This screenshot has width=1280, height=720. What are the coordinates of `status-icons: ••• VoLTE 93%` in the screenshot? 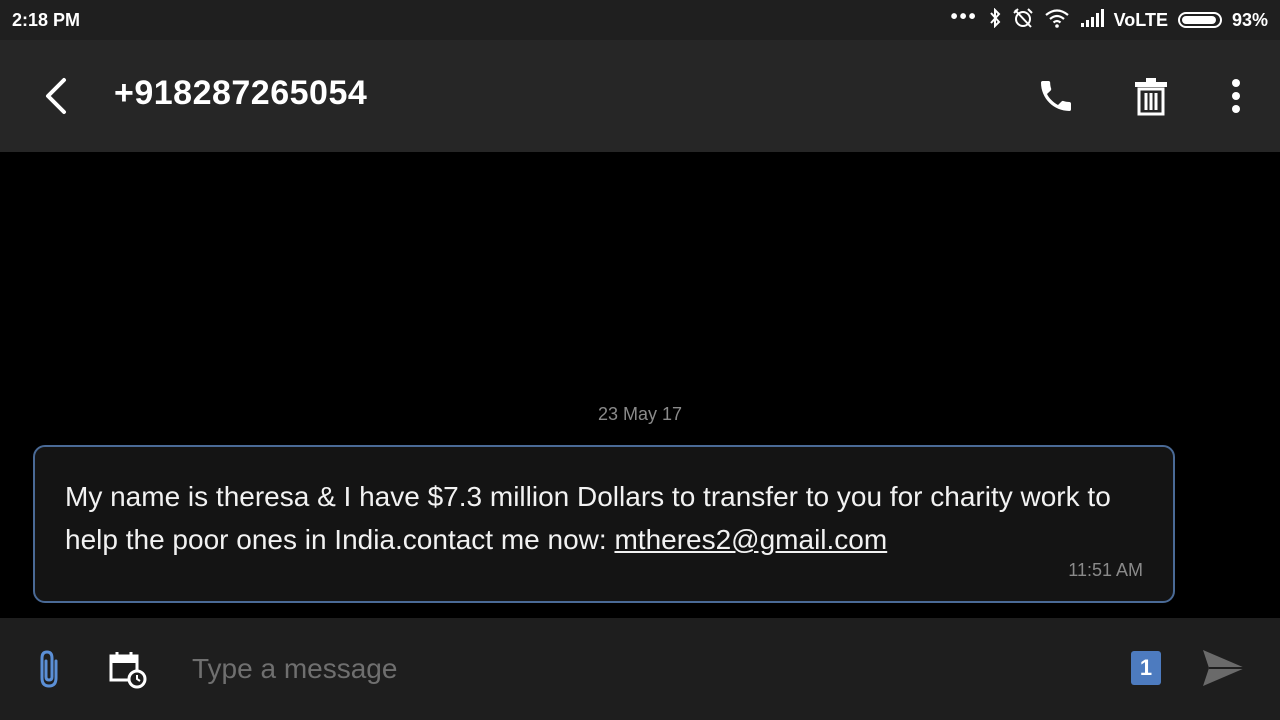 It's located at (1109, 20).